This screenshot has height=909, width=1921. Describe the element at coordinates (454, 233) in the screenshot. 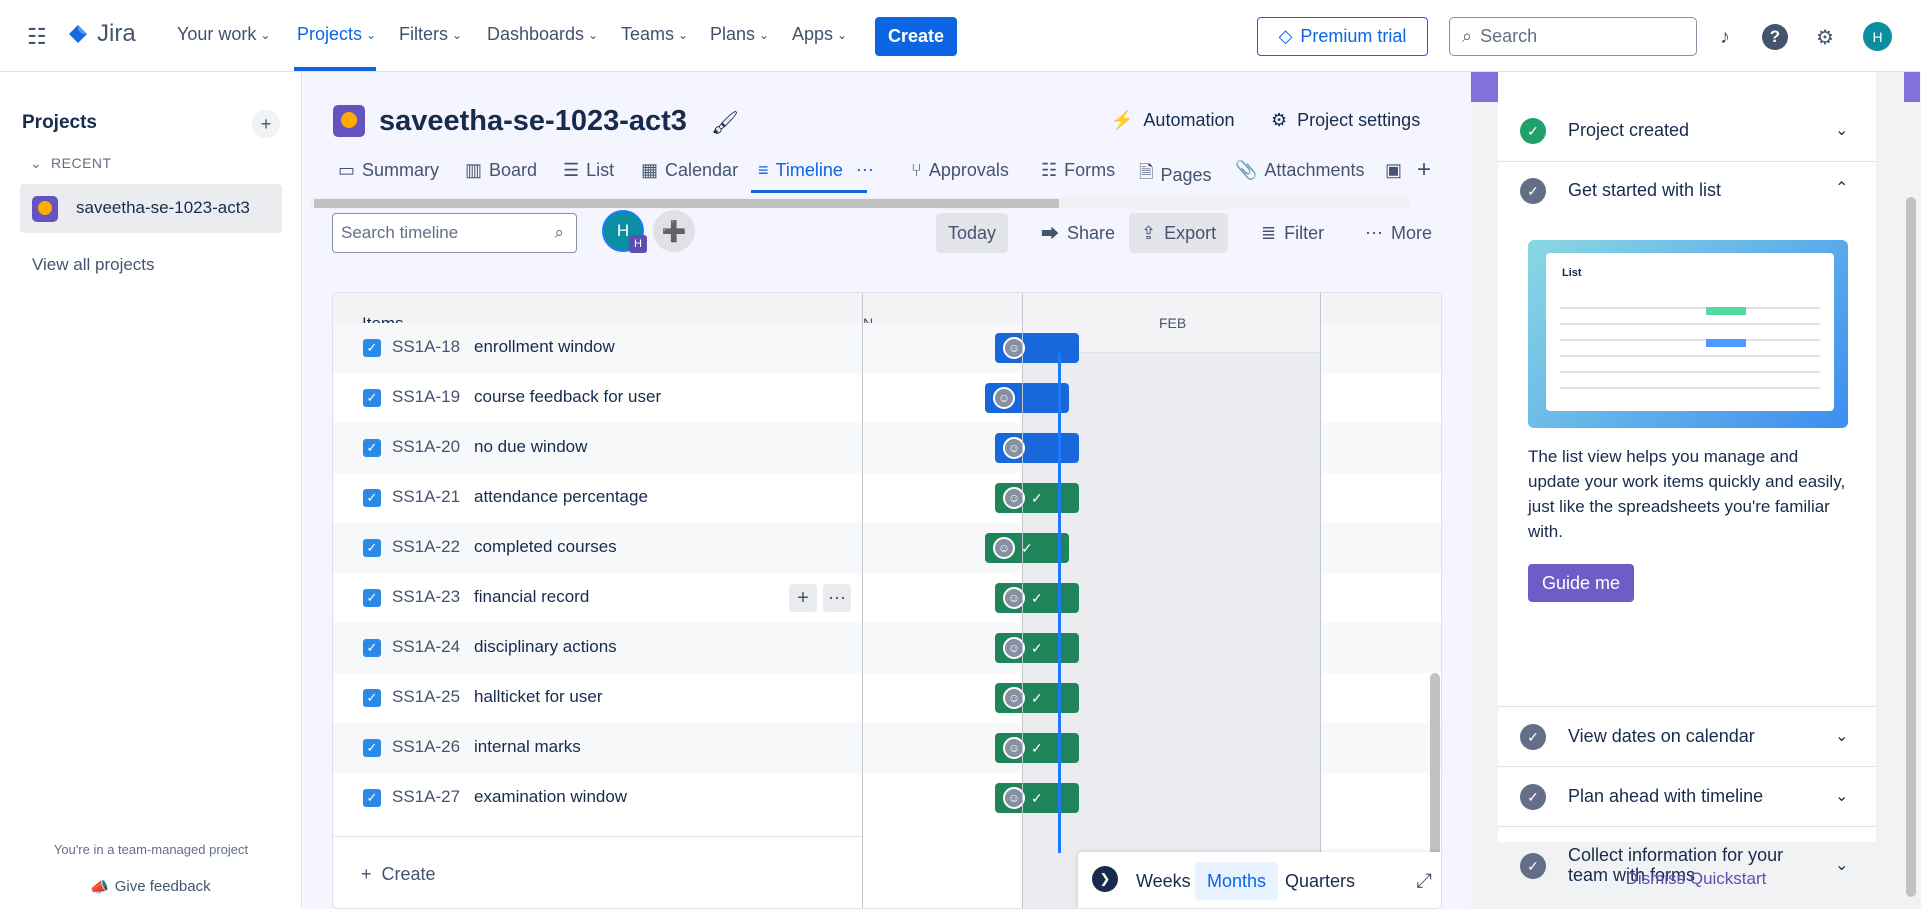

I see `timeline-search-input: Search timeline ⌕` at that location.